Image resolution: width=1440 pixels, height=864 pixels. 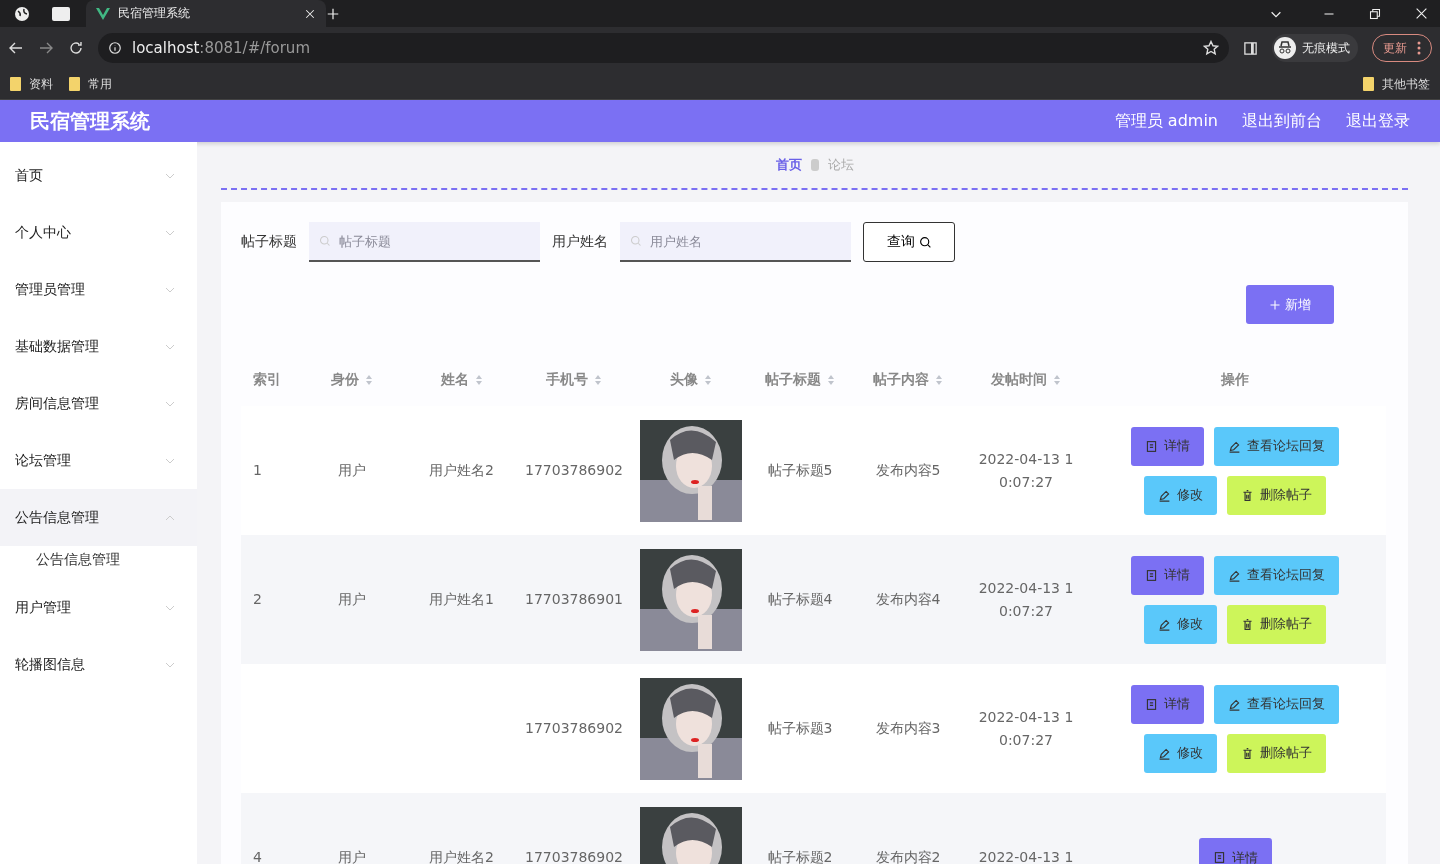 I want to click on sidebar-icon, so click(x=1250, y=48).